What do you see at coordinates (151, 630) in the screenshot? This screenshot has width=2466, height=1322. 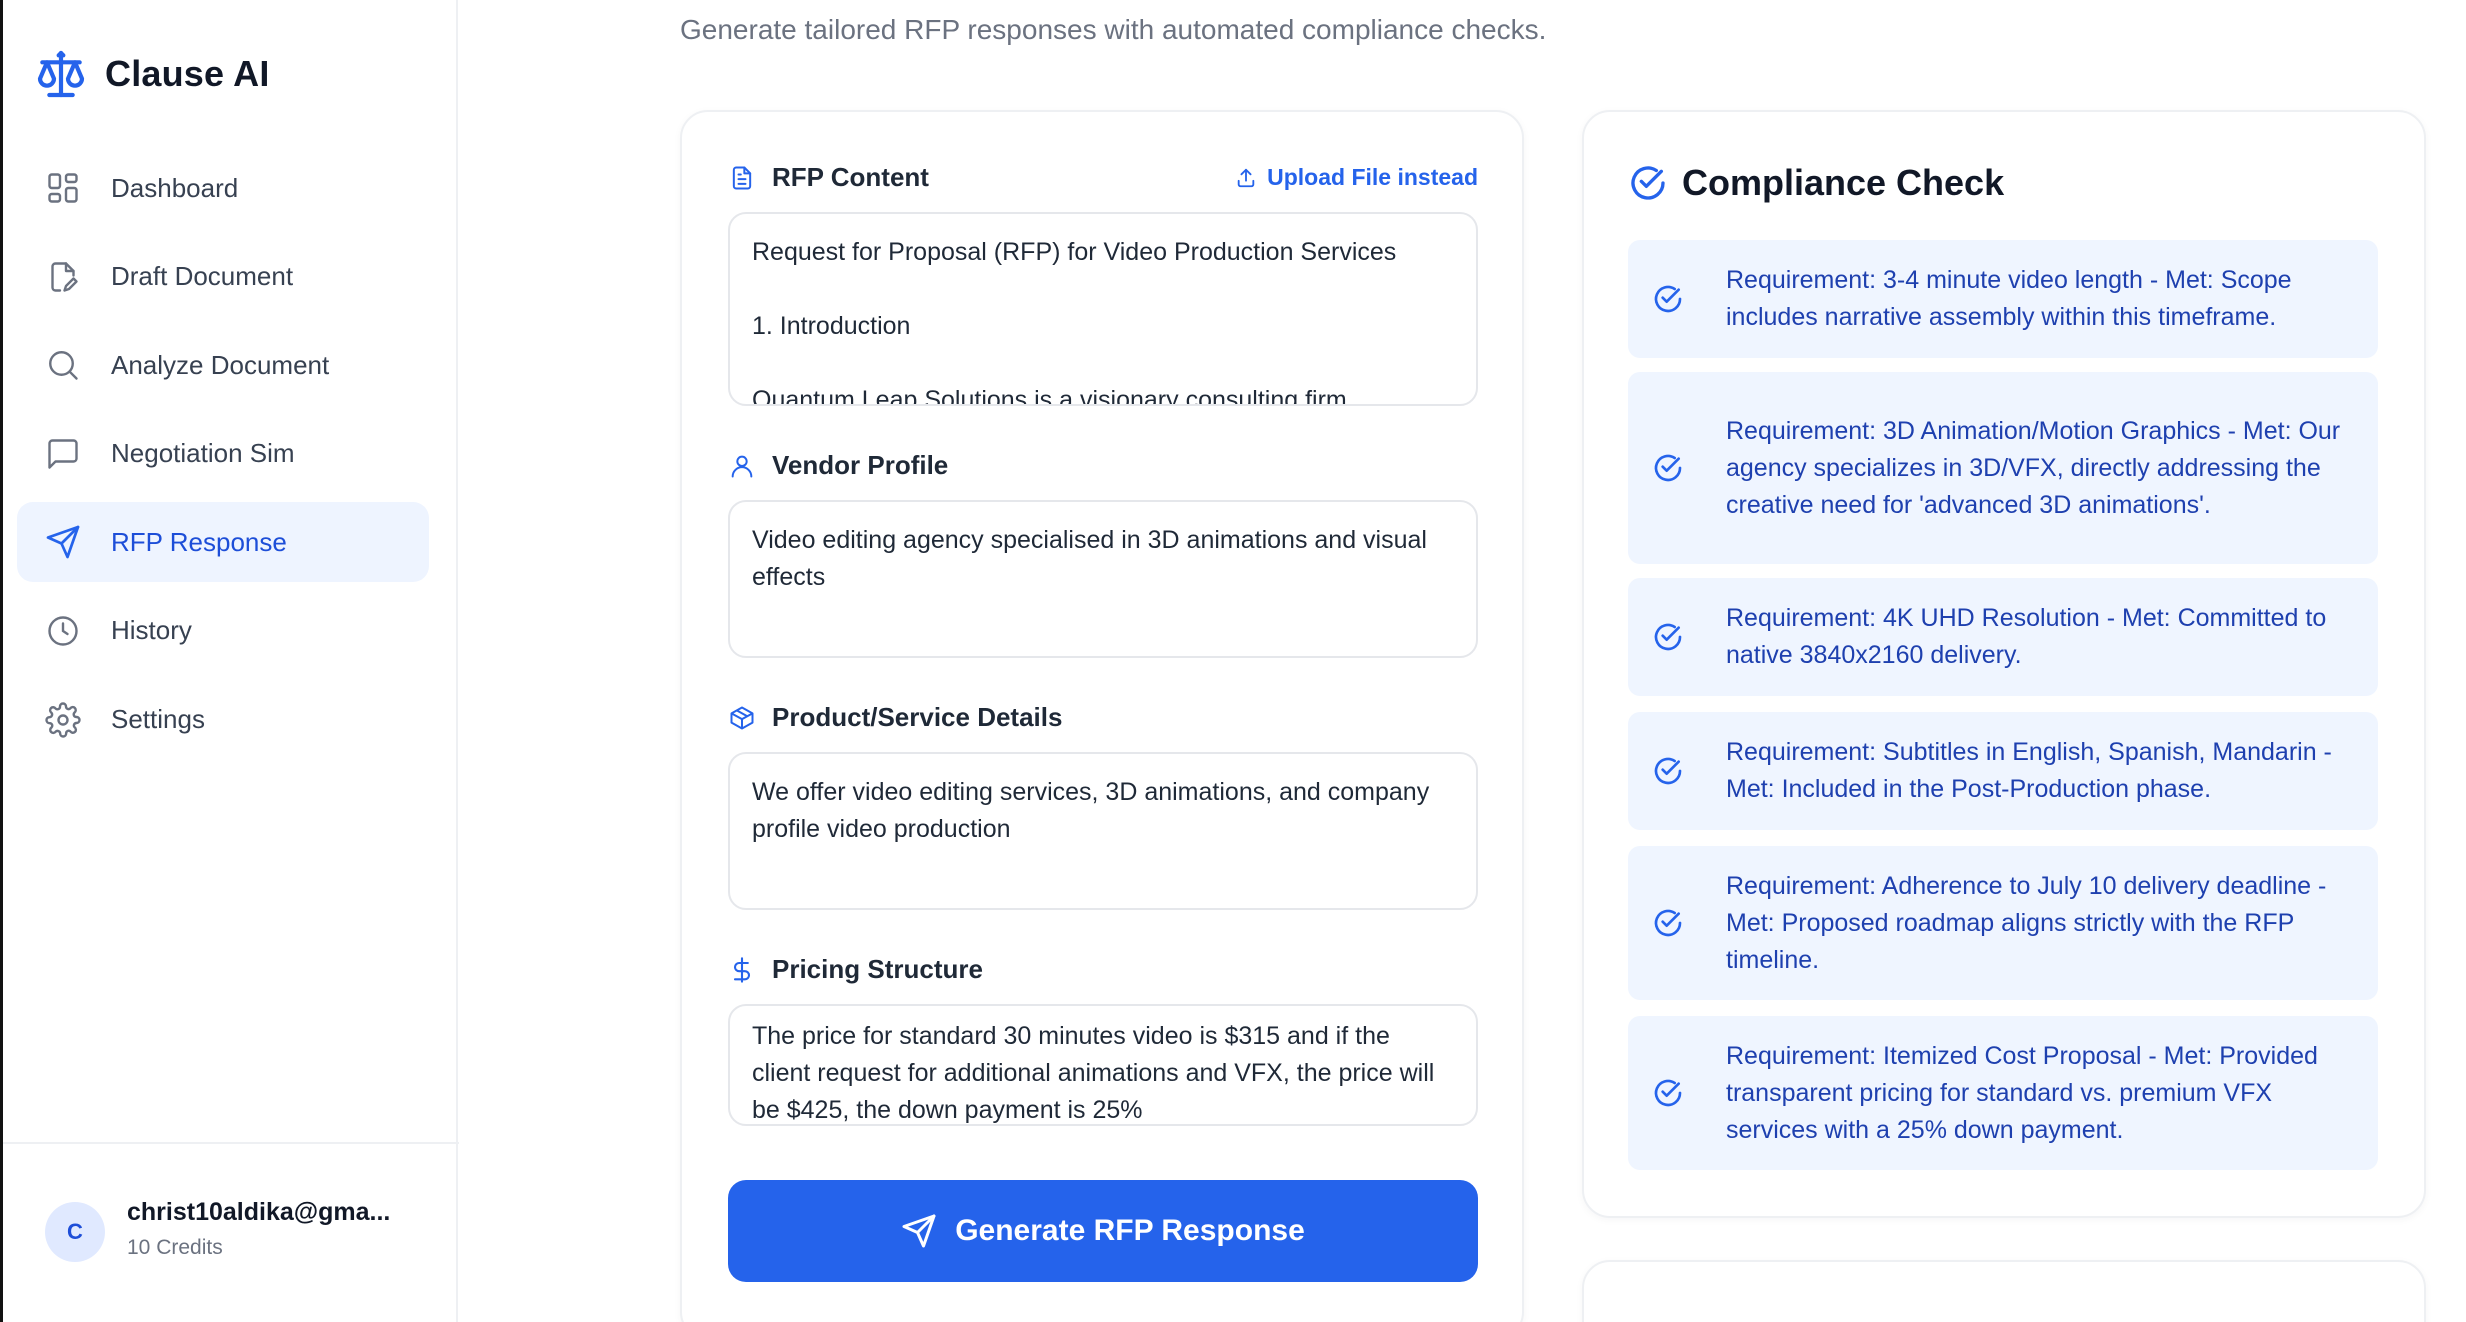 I see `sidebar-item-label: History` at bounding box center [151, 630].